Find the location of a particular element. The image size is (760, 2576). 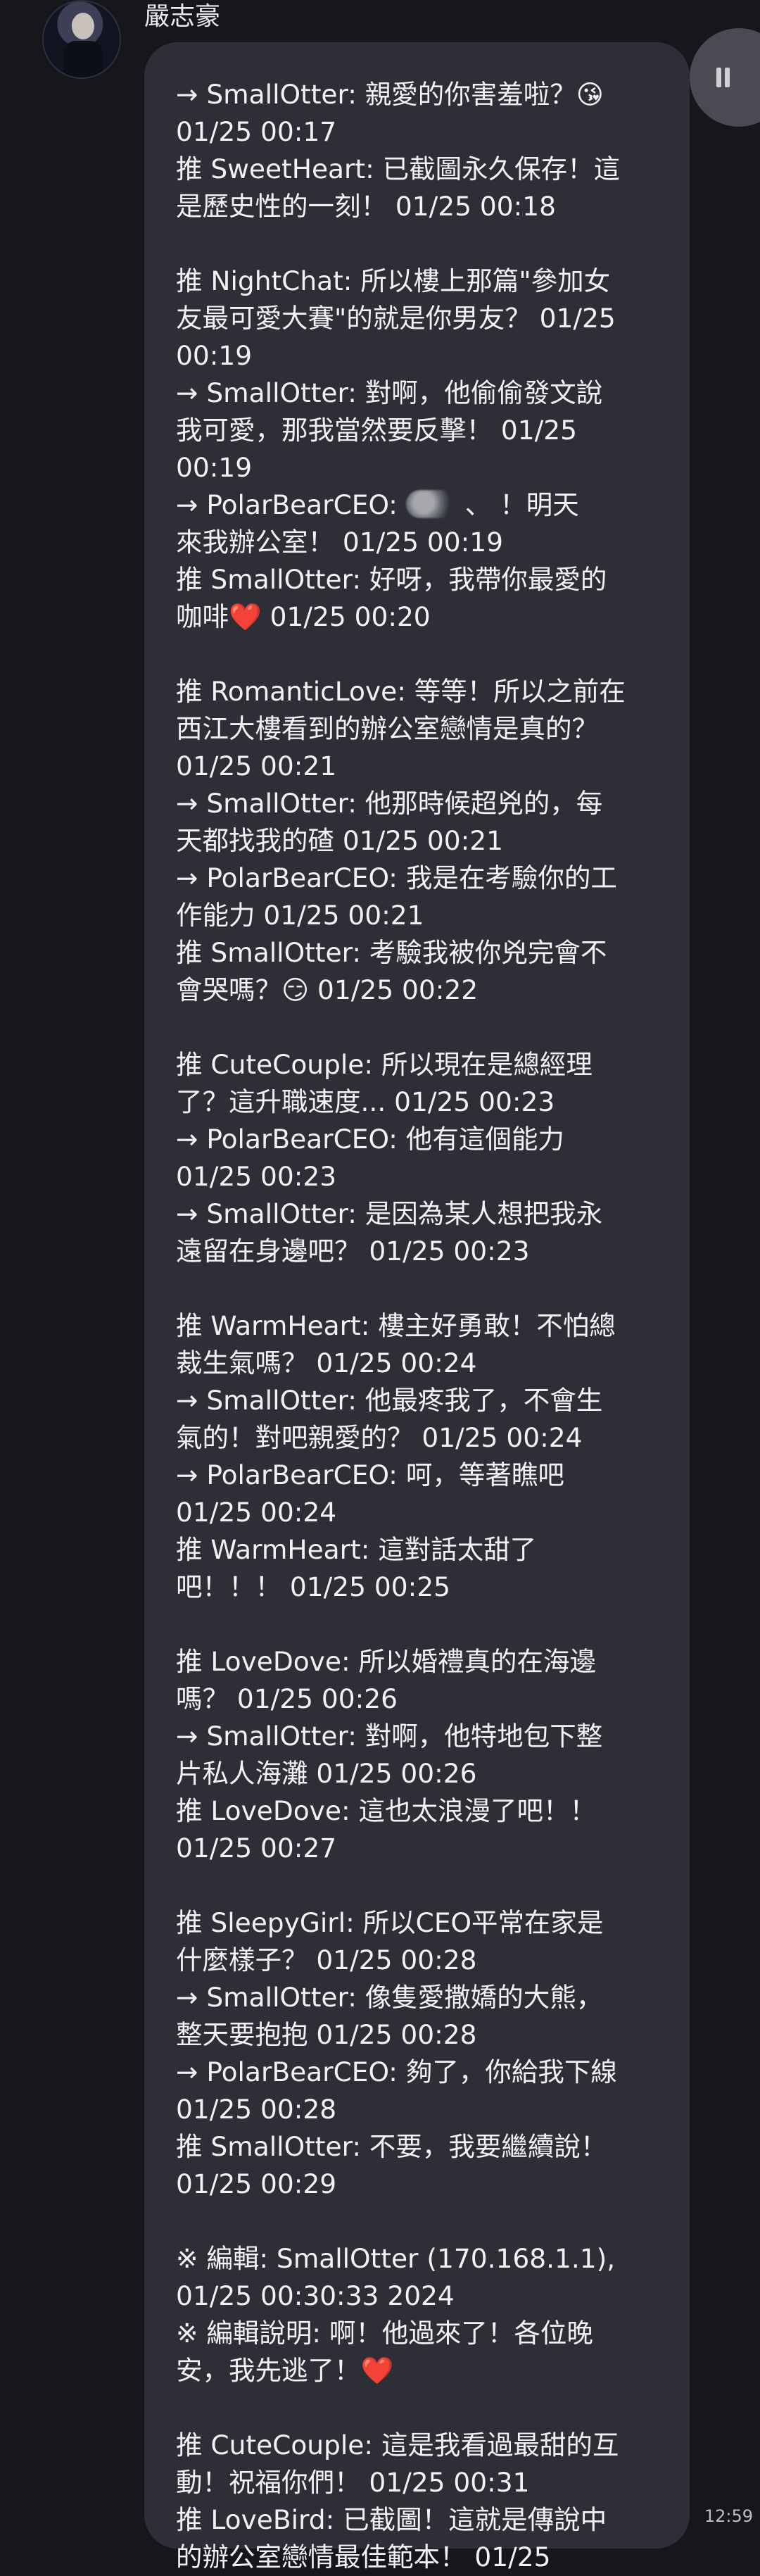

message-line: 推 SmallOtter: 考驗我被你兇完會不 is located at coordinates (391, 952).